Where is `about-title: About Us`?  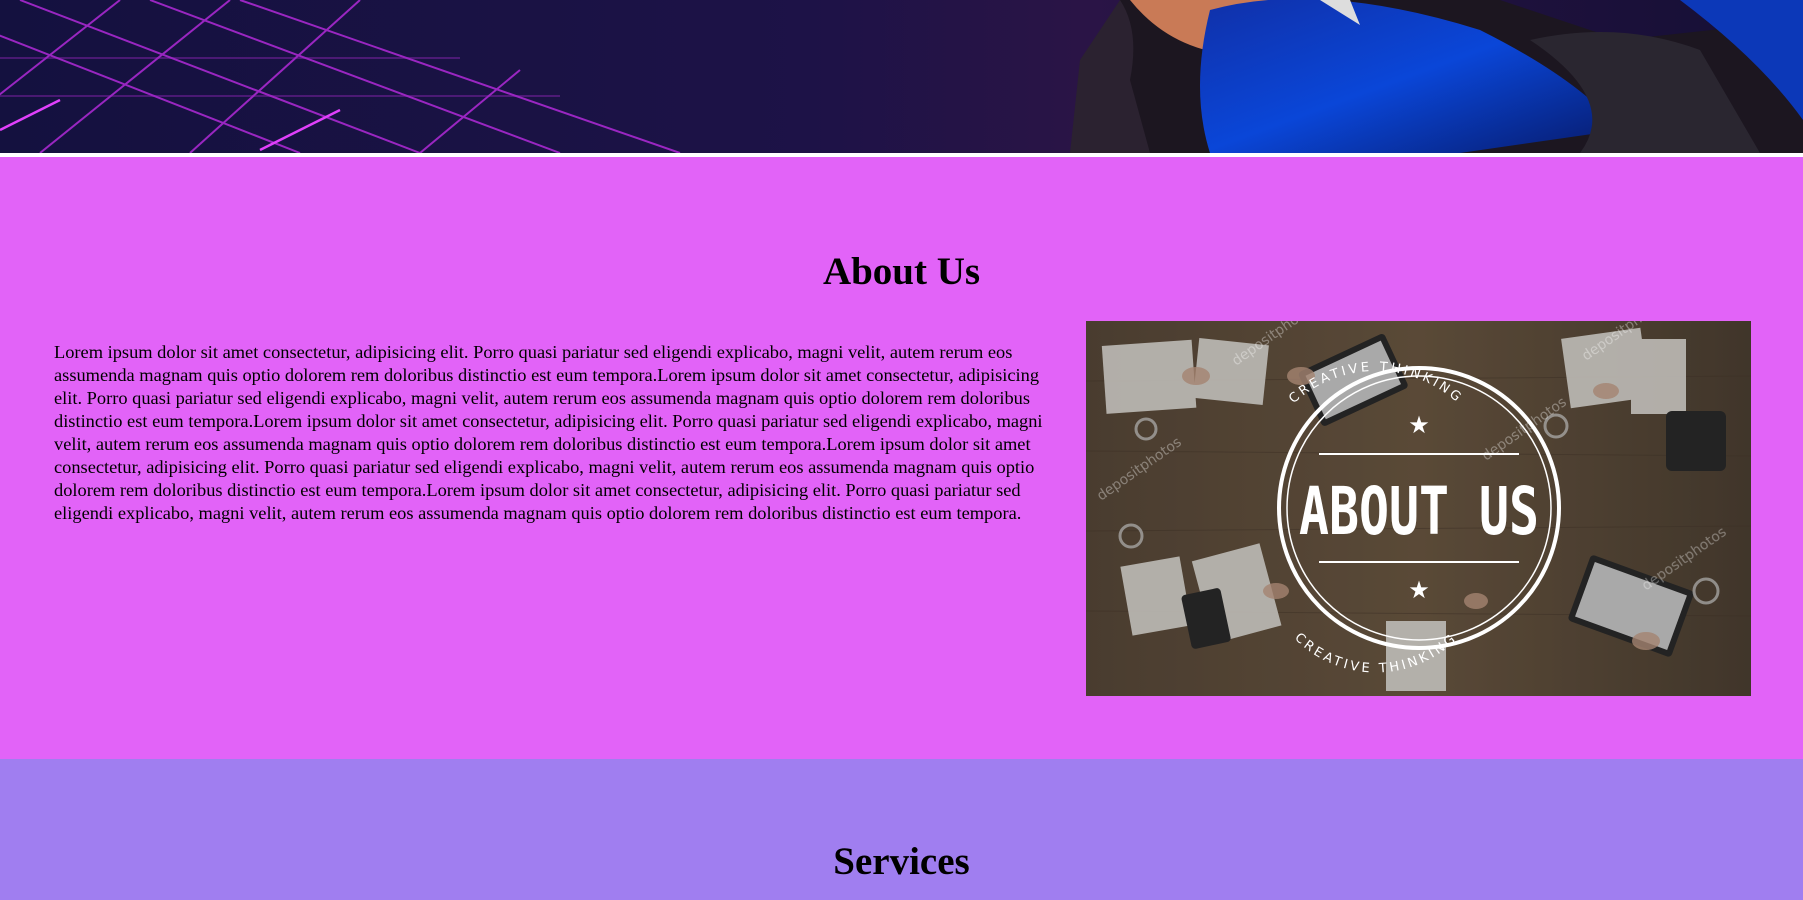 about-title: About Us is located at coordinates (901, 271).